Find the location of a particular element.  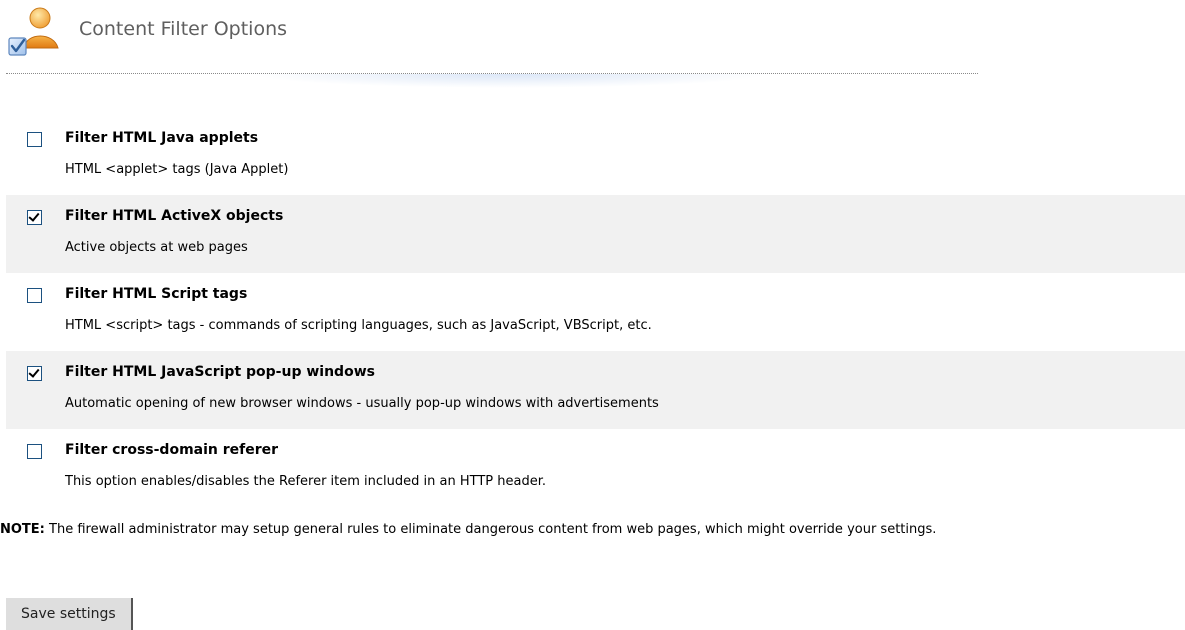

checkbox-java-applets is located at coordinates (34, 139).